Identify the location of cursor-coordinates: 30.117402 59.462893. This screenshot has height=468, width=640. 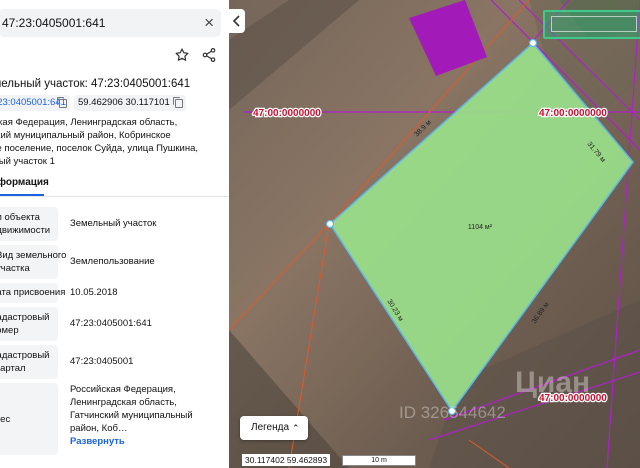
(286, 460).